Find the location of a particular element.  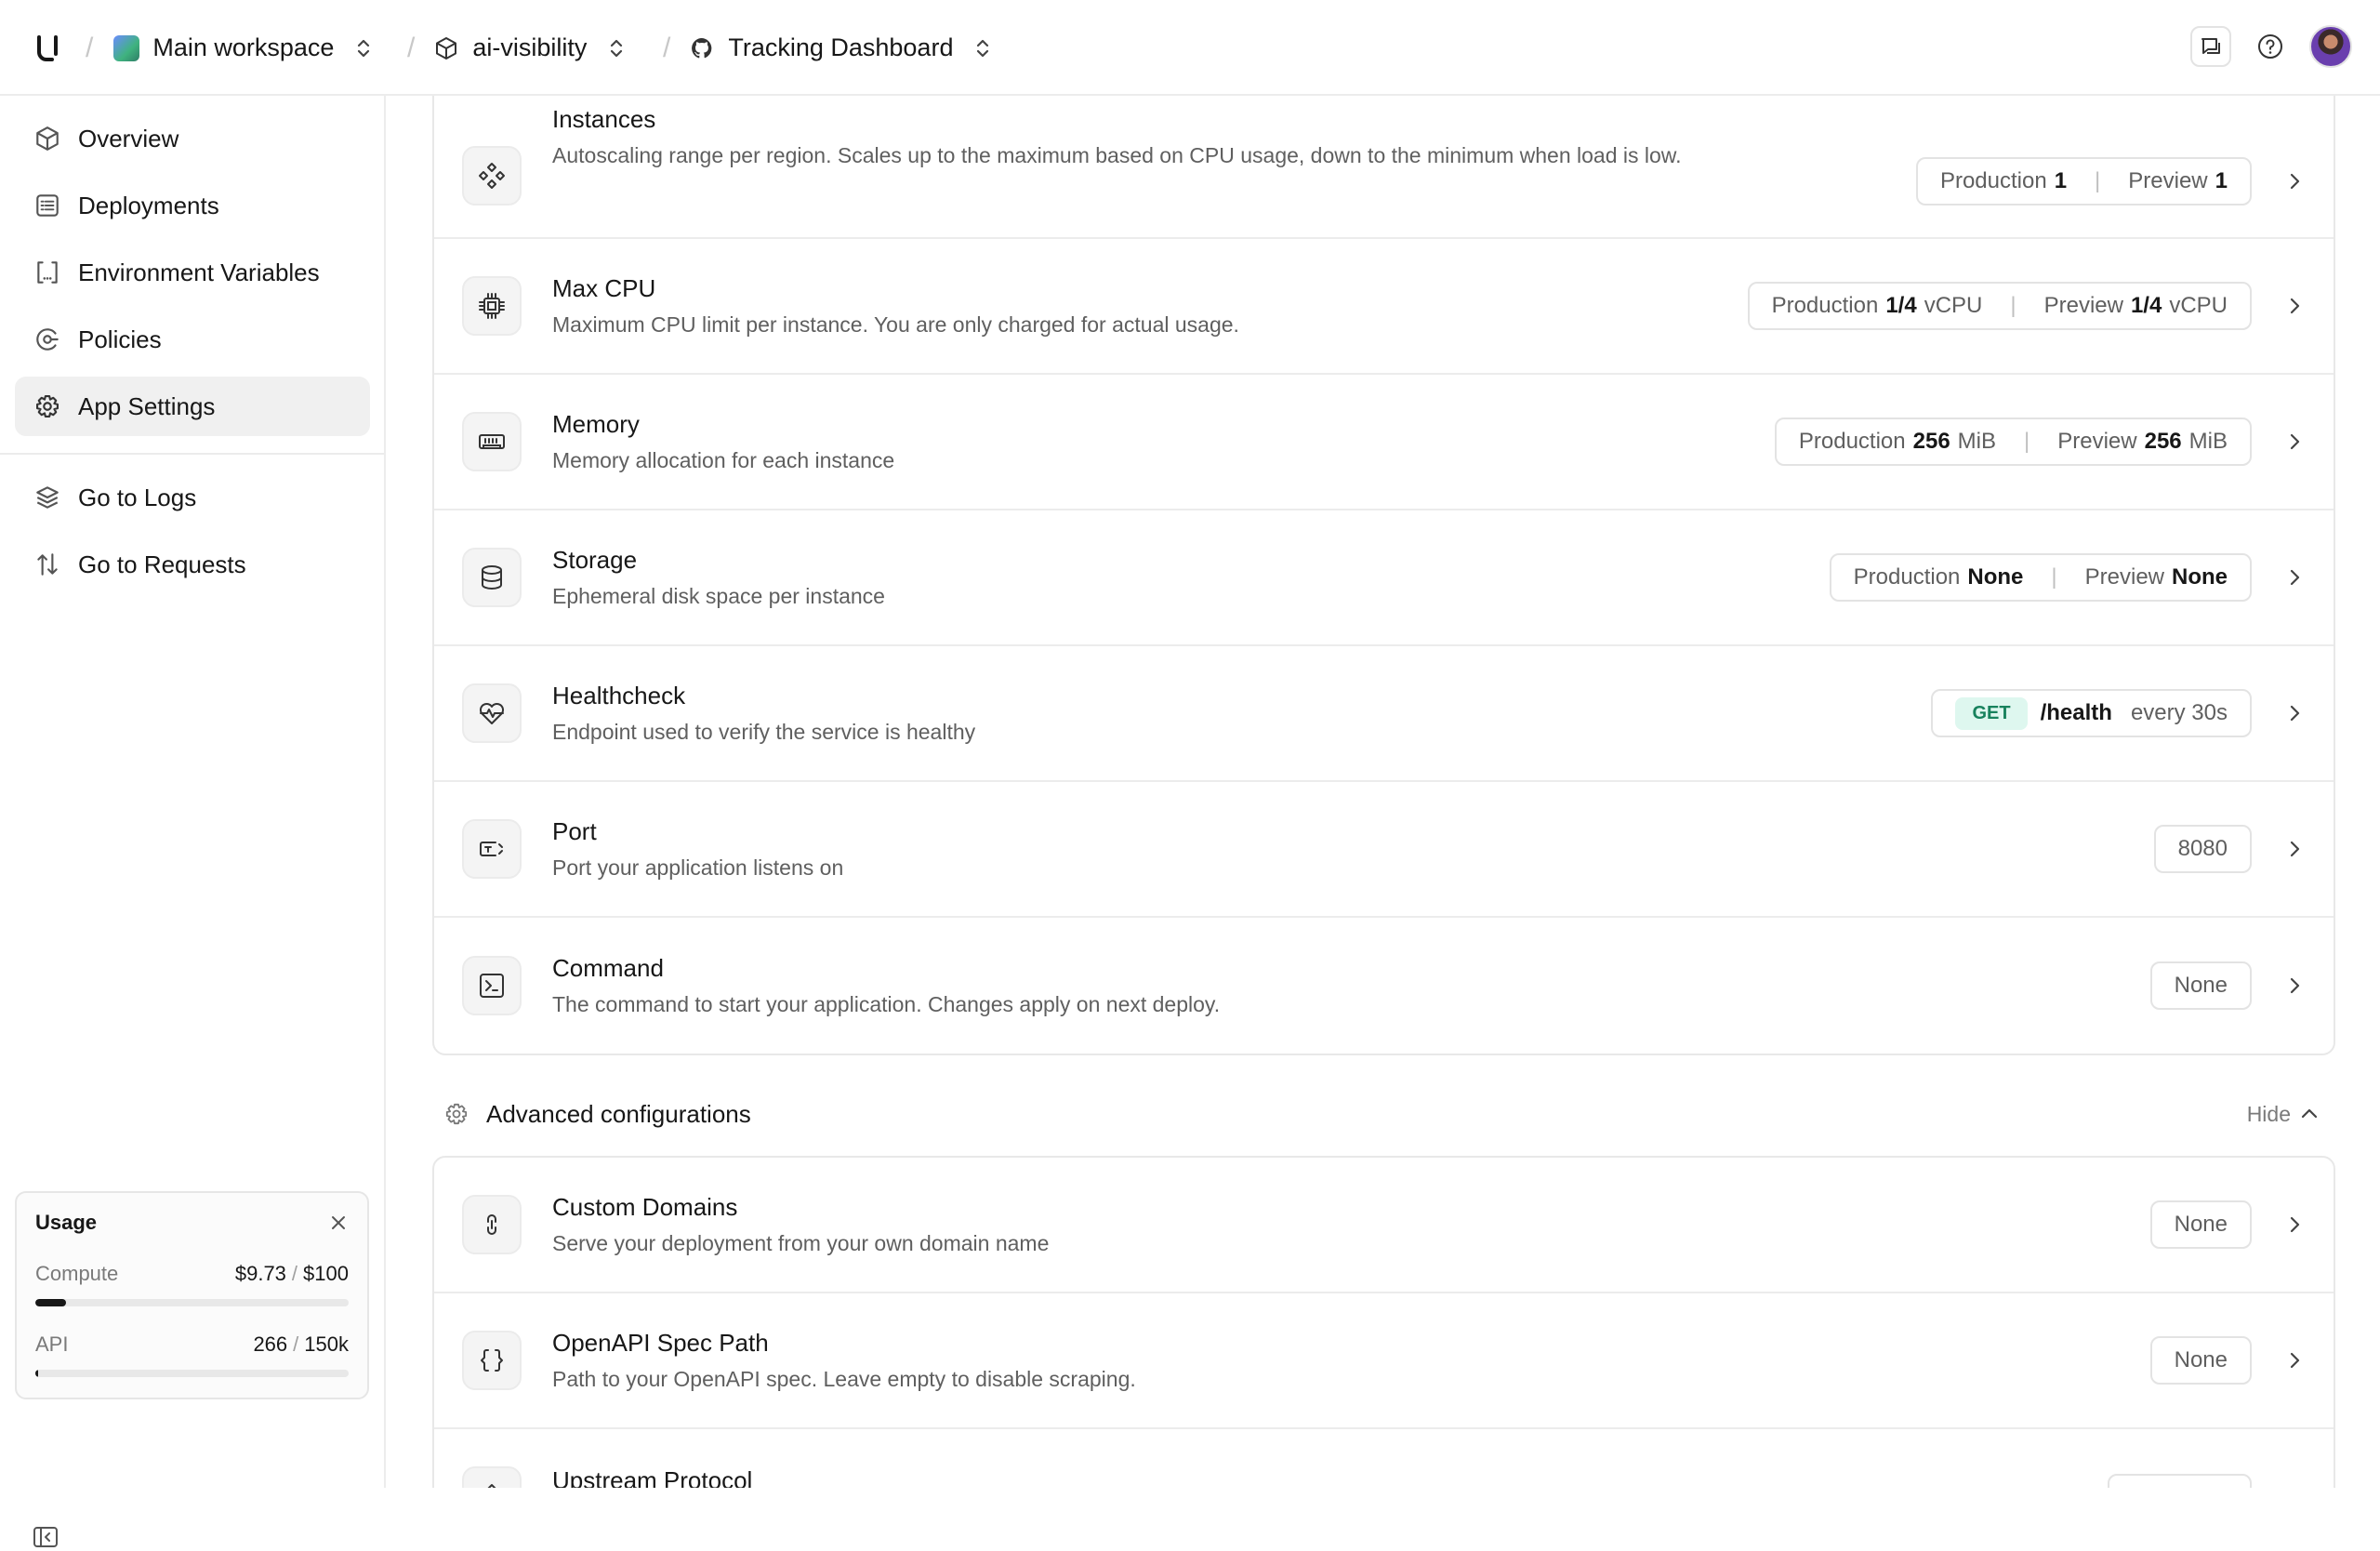

sidebar-item-go-to-requests: Go to Requests is located at coordinates (192, 564).